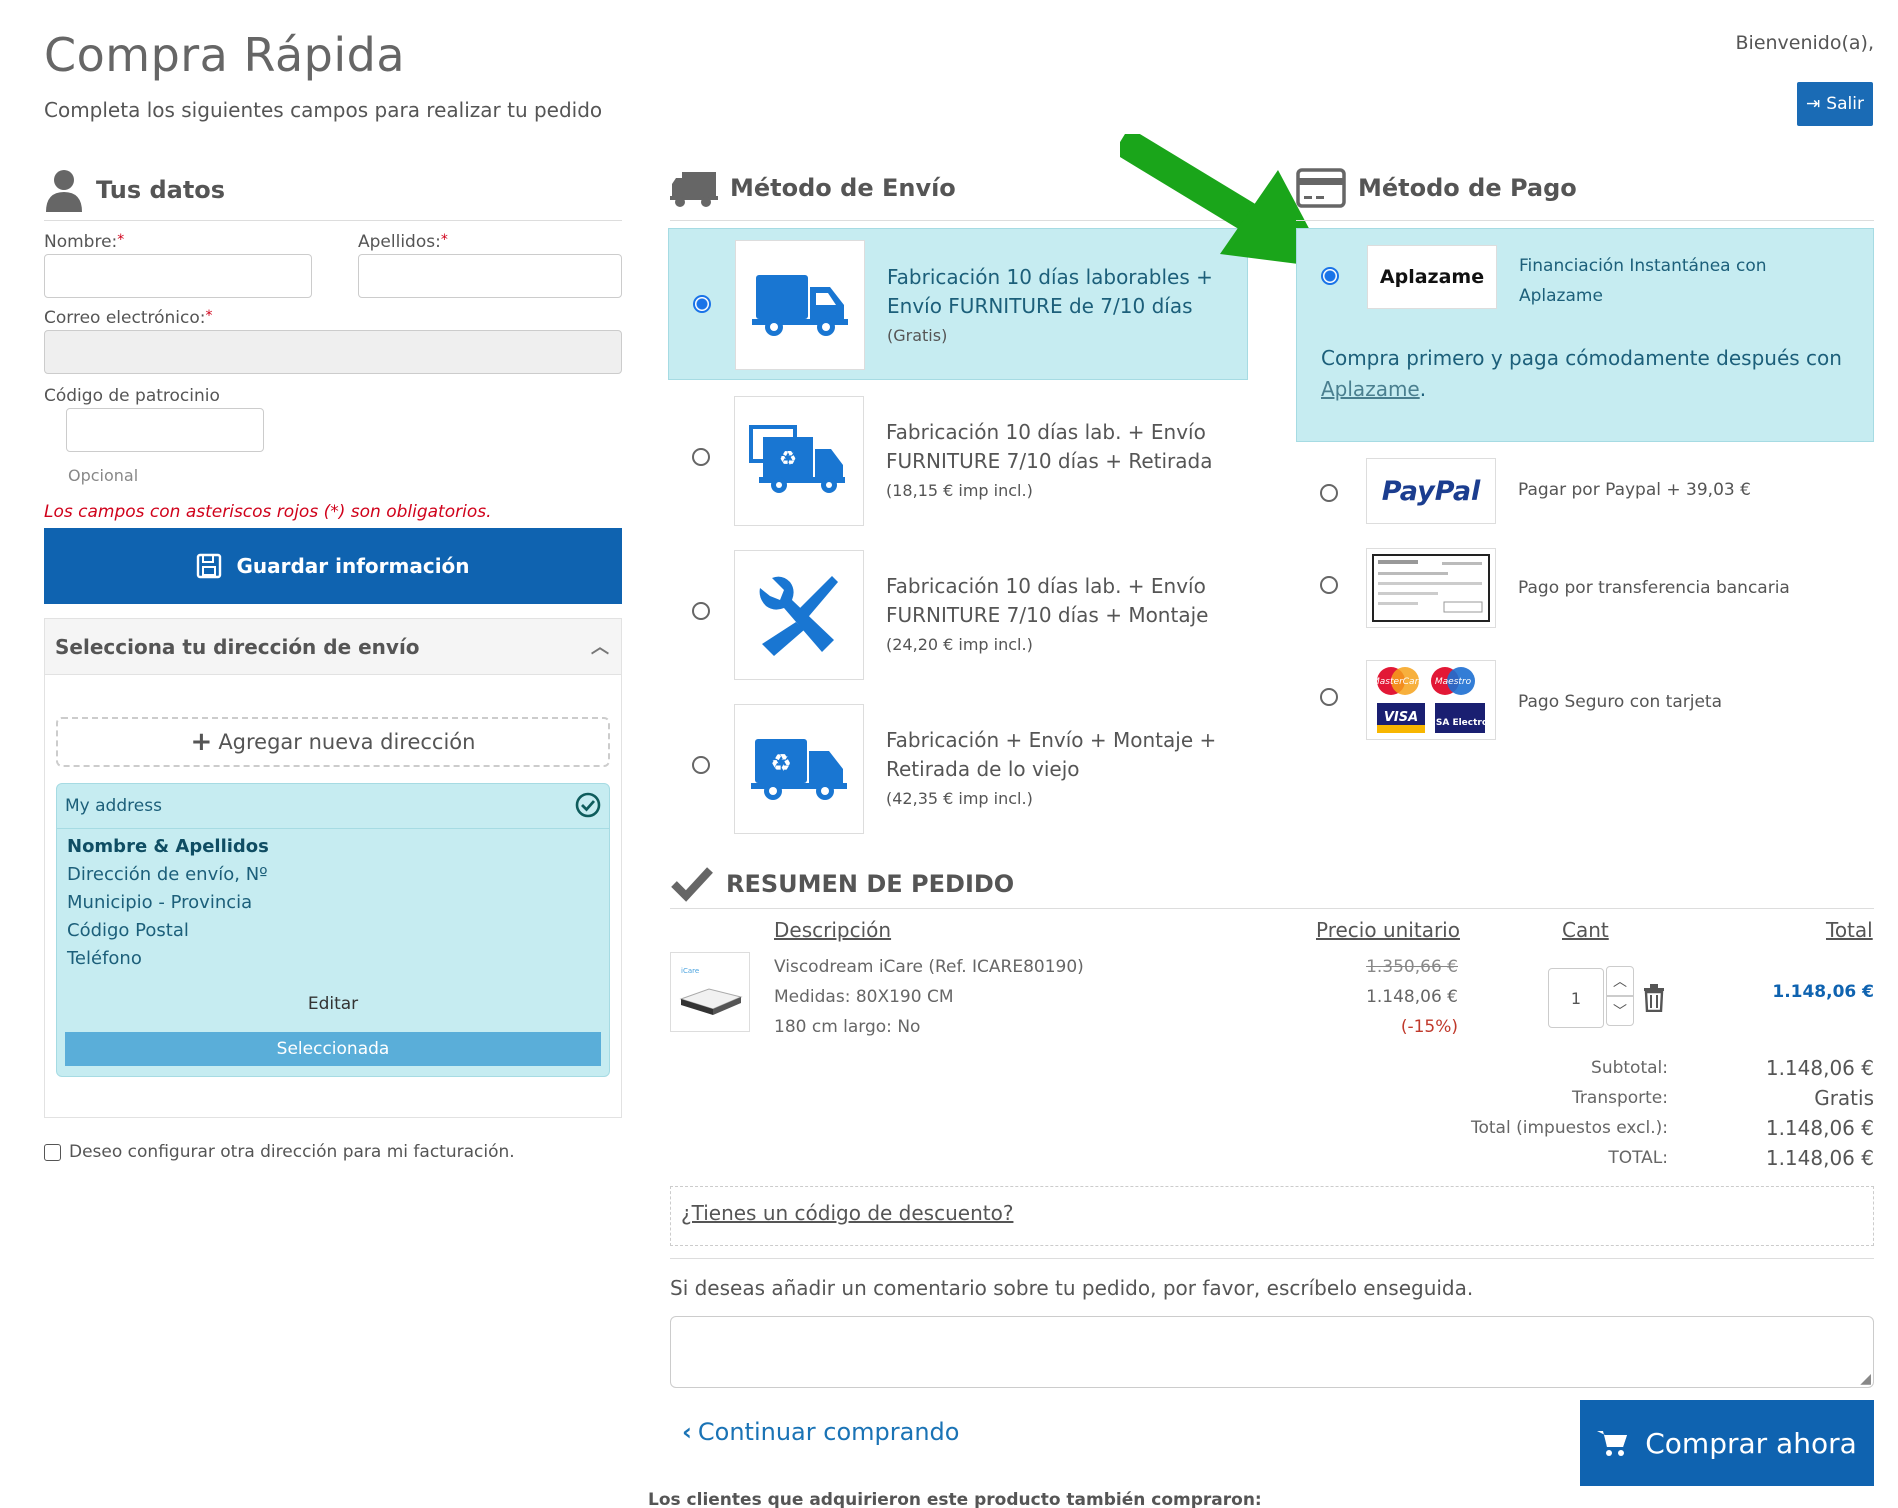 The width and height of the screenshot is (1898, 1508). I want to click on transport-label: Transporte:, so click(1620, 1098).